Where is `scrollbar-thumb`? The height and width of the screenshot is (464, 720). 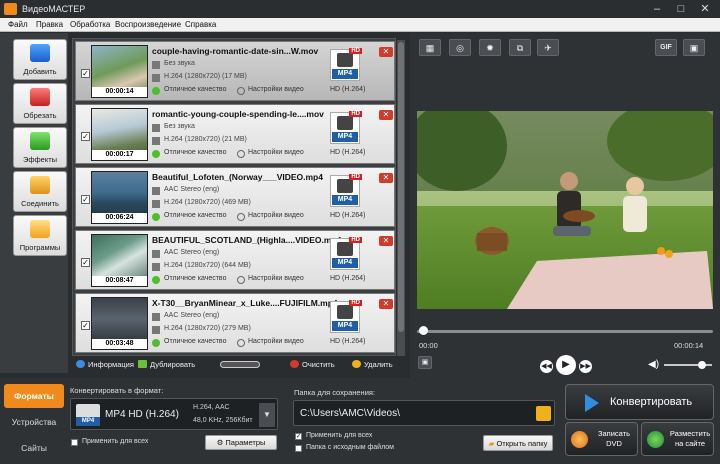
scrollbar-thumb is located at coordinates (401, 187).